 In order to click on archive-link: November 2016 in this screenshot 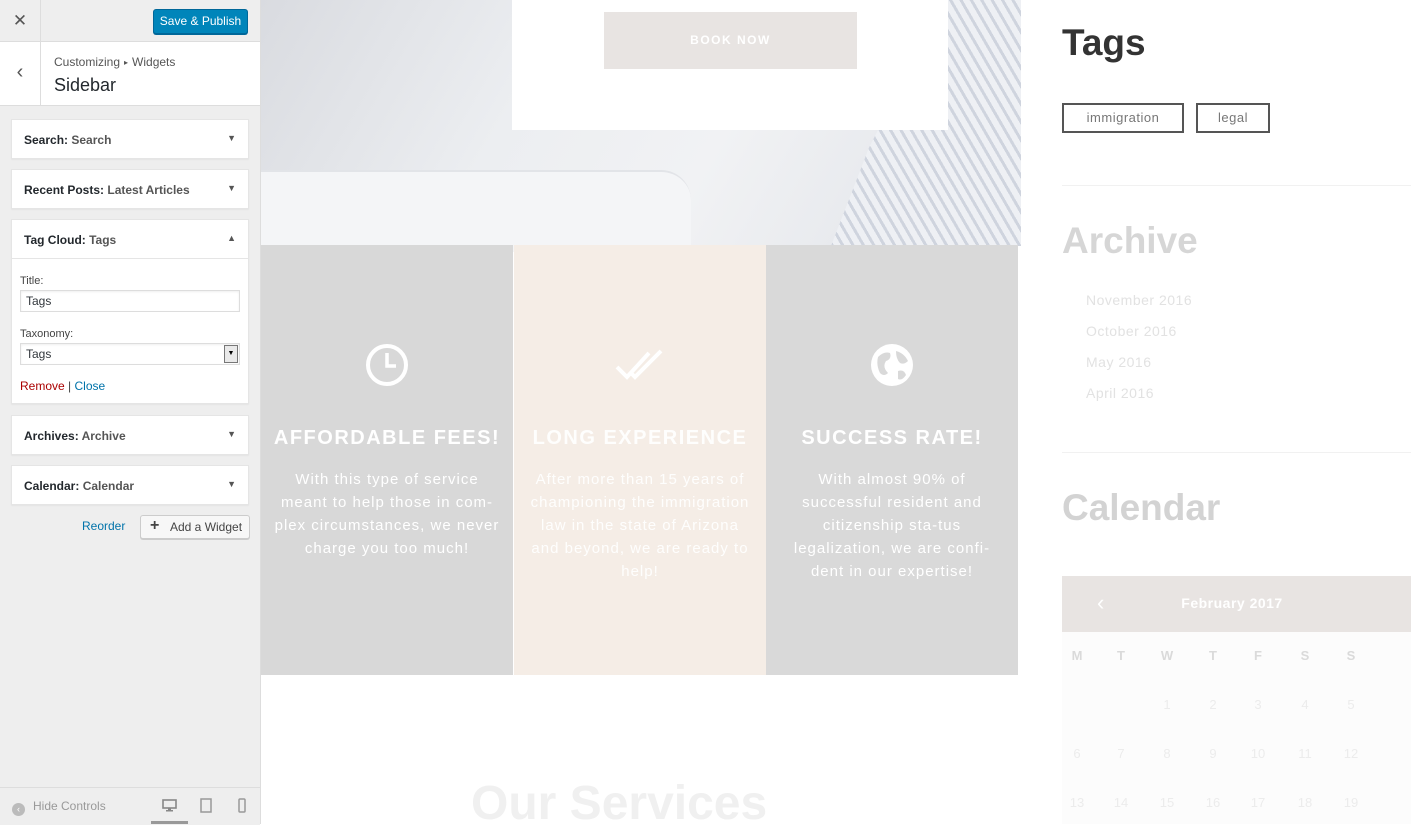, I will do `click(1139, 300)`.